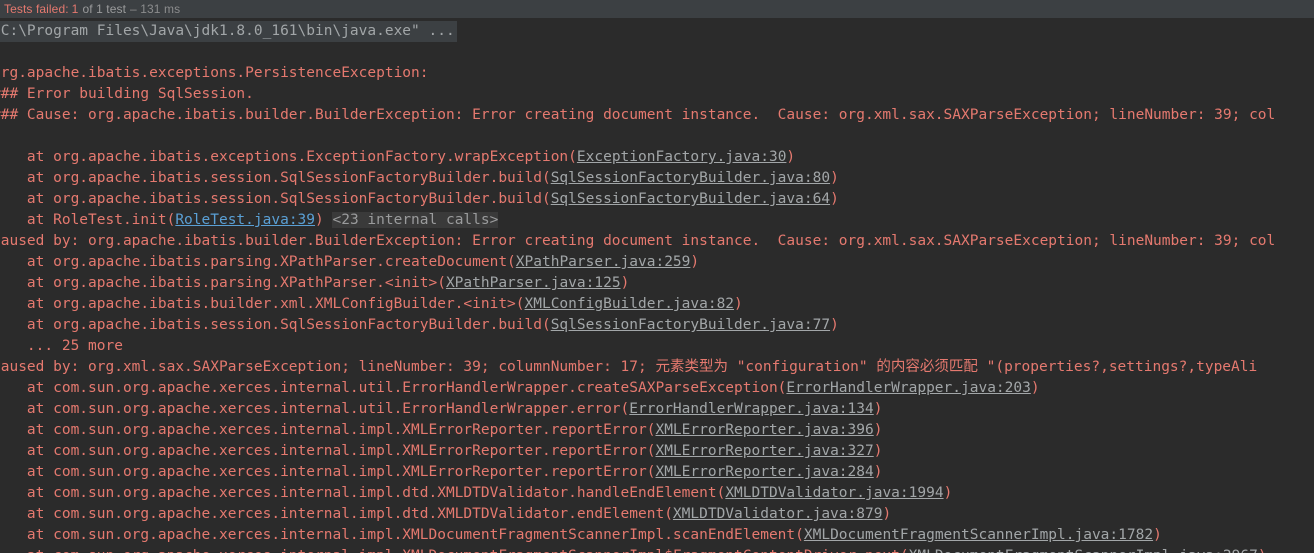 The height and width of the screenshot is (553, 1314). I want to click on source-file-link: RoleTest.java:39, so click(245, 220).